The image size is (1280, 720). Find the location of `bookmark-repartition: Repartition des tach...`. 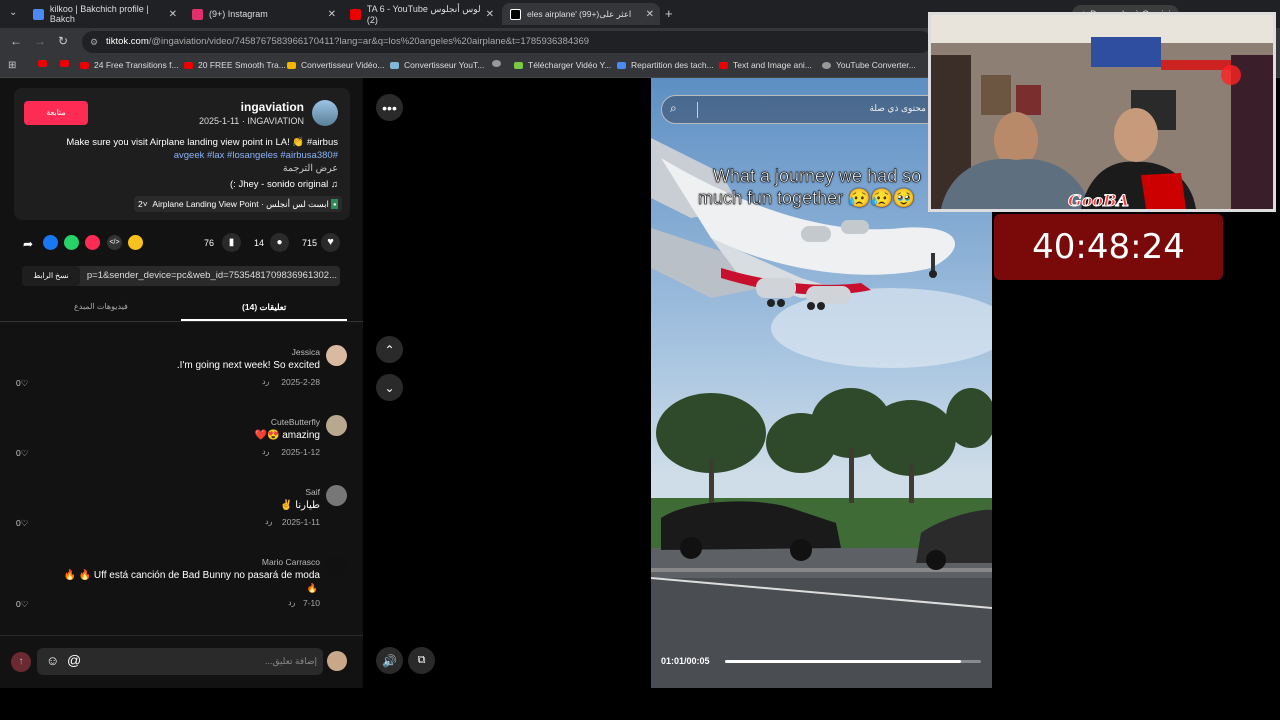

bookmark-repartition: Repartition des tach... is located at coordinates (665, 65).